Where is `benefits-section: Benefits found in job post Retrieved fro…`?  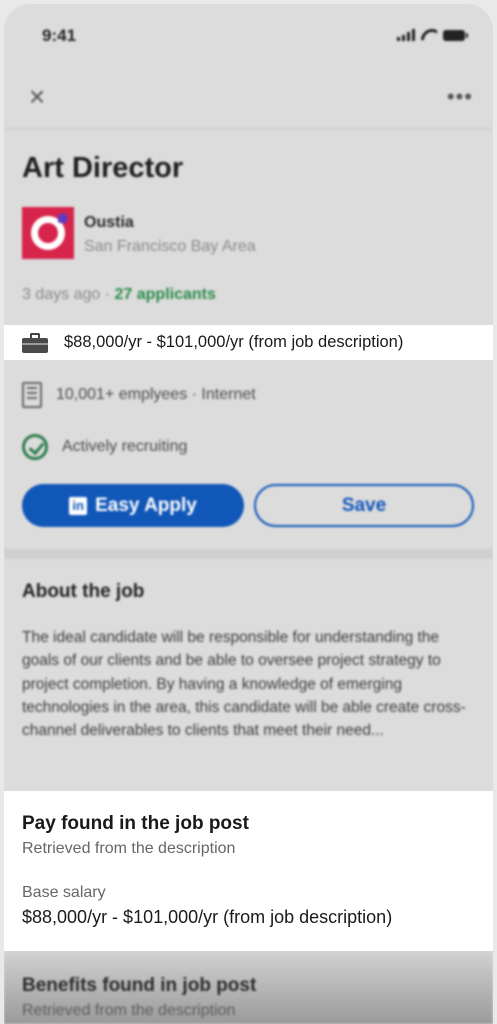 benefits-section: Benefits found in job post Retrieved fro… is located at coordinates (248, 987).